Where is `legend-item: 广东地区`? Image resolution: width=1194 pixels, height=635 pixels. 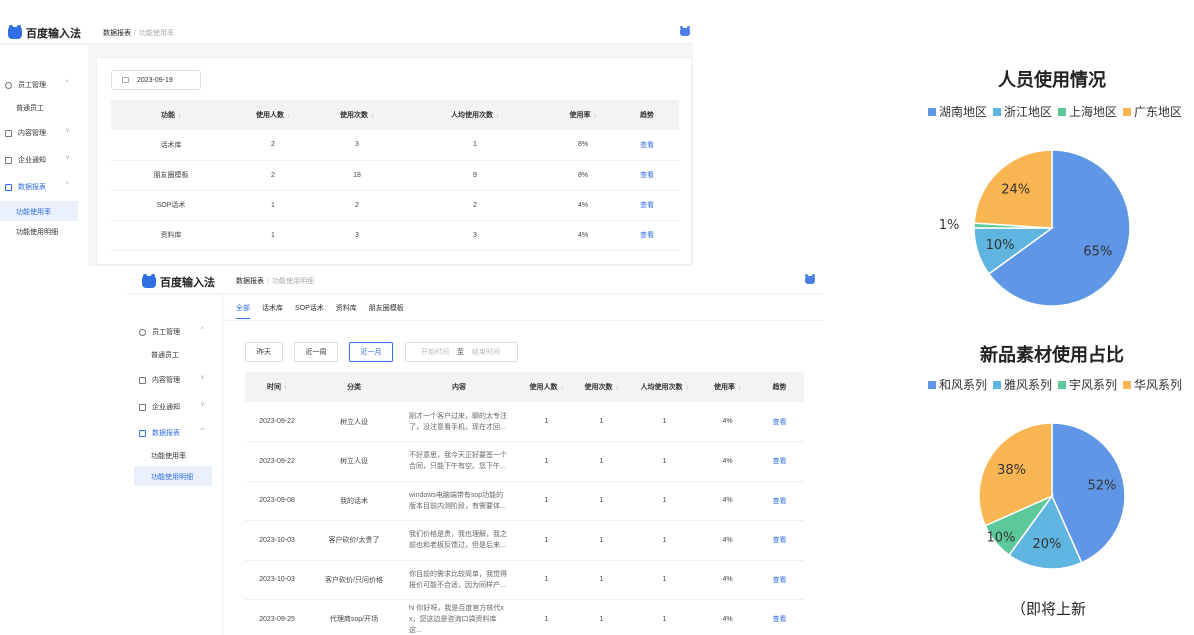
legend-item: 广东地区 is located at coordinates (1152, 111).